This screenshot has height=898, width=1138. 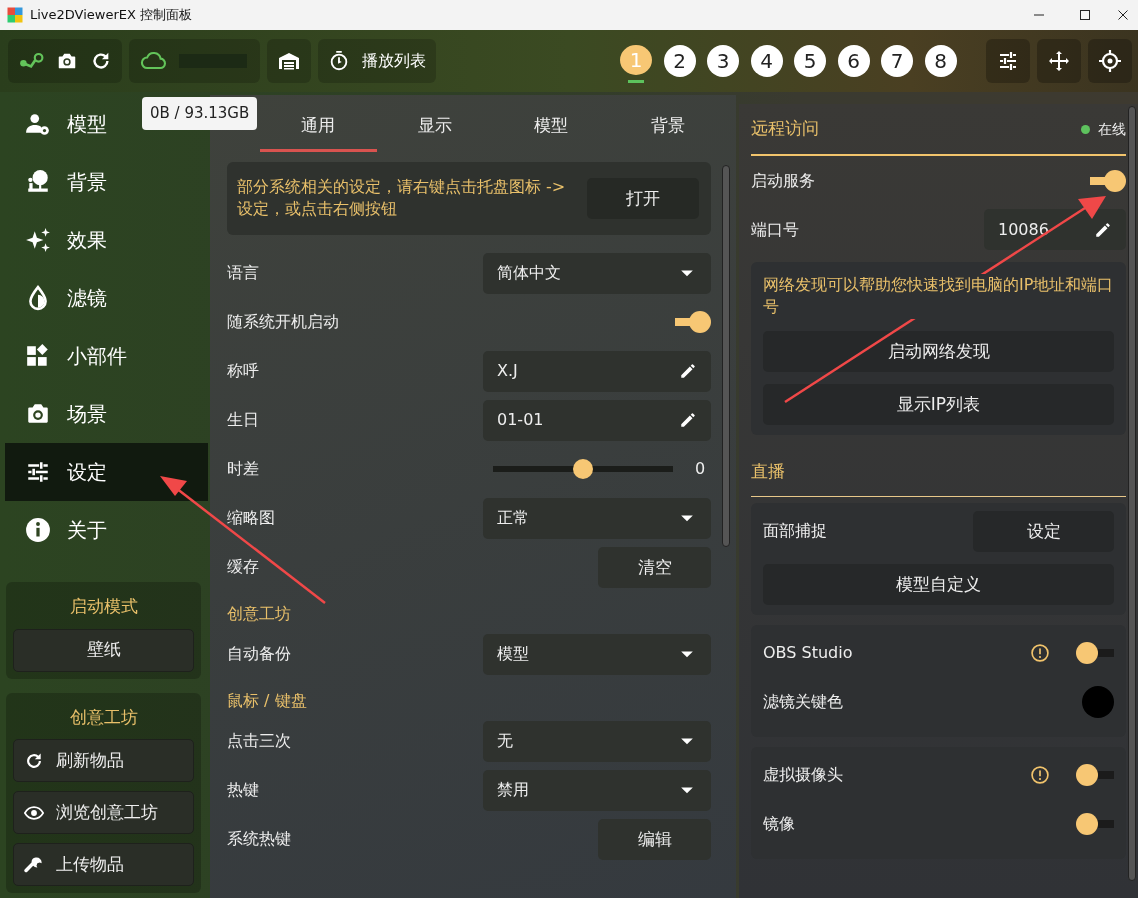 I want to click on setting-label: 虚拟摄像头, so click(x=803, y=775).